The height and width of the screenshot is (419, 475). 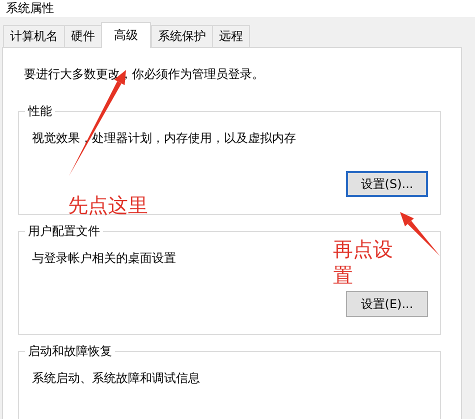 I want to click on tab: 高级, so click(x=126, y=35).